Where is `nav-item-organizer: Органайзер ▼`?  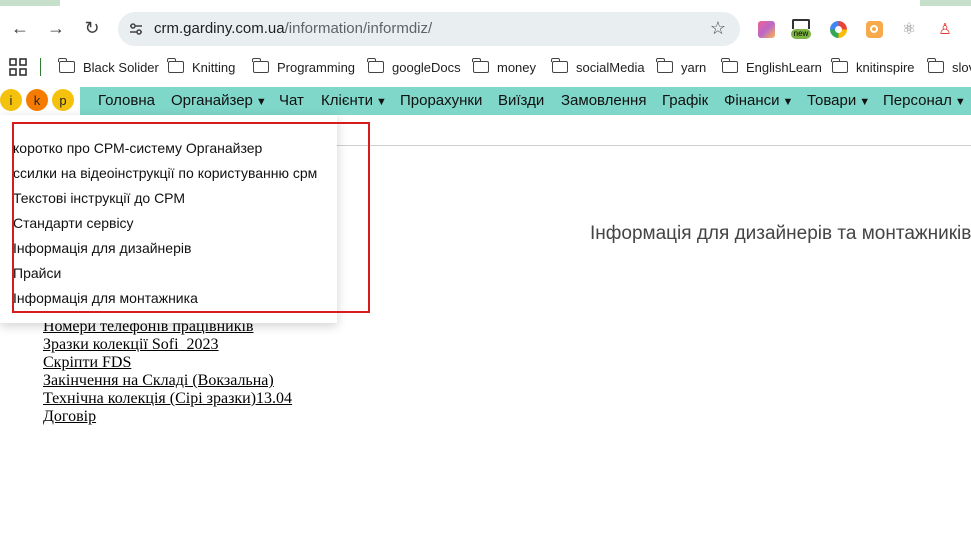 nav-item-organizer: Органайзер ▼ is located at coordinates (219, 100).